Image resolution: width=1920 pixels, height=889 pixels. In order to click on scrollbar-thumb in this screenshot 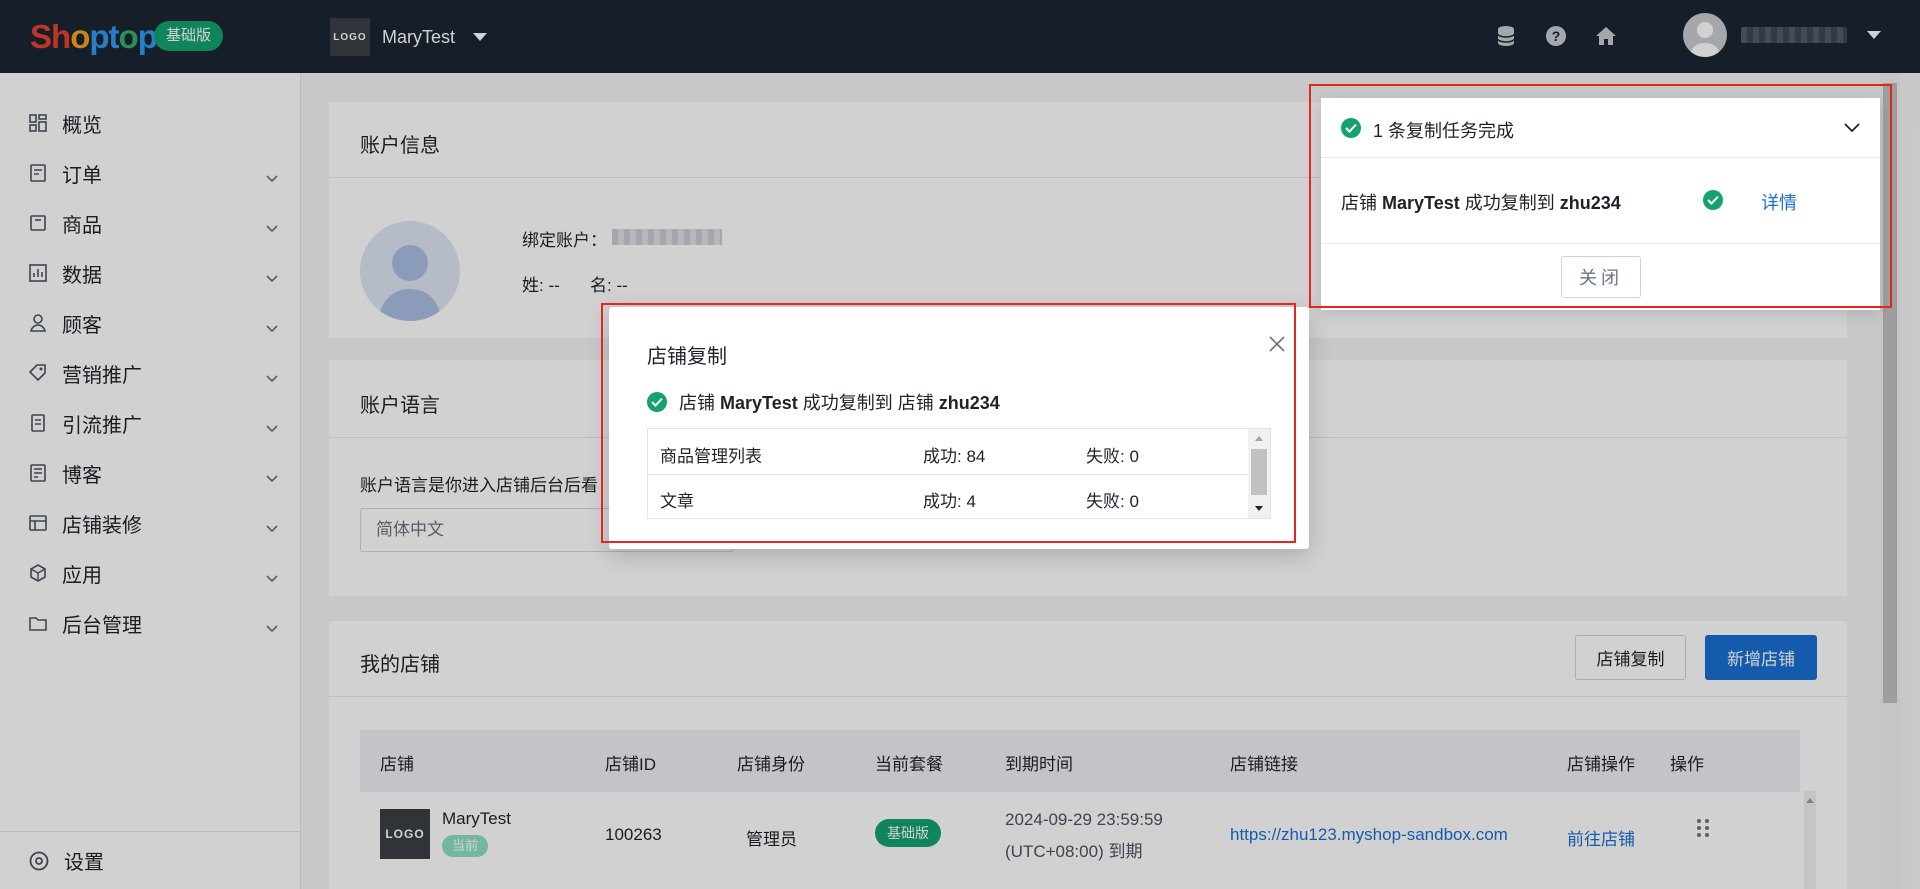, I will do `click(1259, 472)`.